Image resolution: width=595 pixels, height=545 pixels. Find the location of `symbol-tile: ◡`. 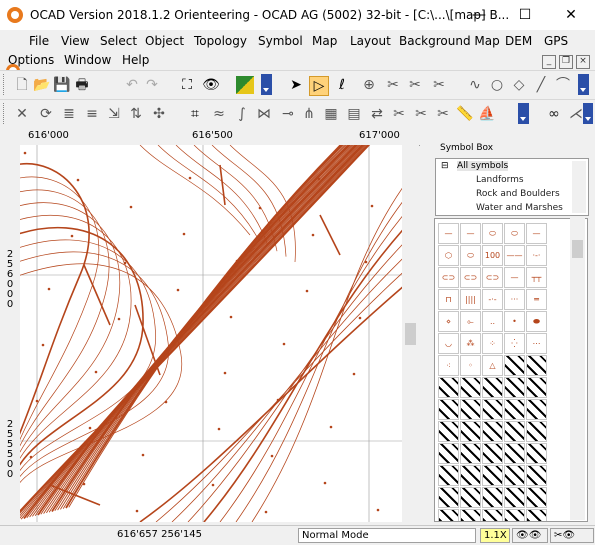

symbol-tile: ◡ is located at coordinates (448, 343).